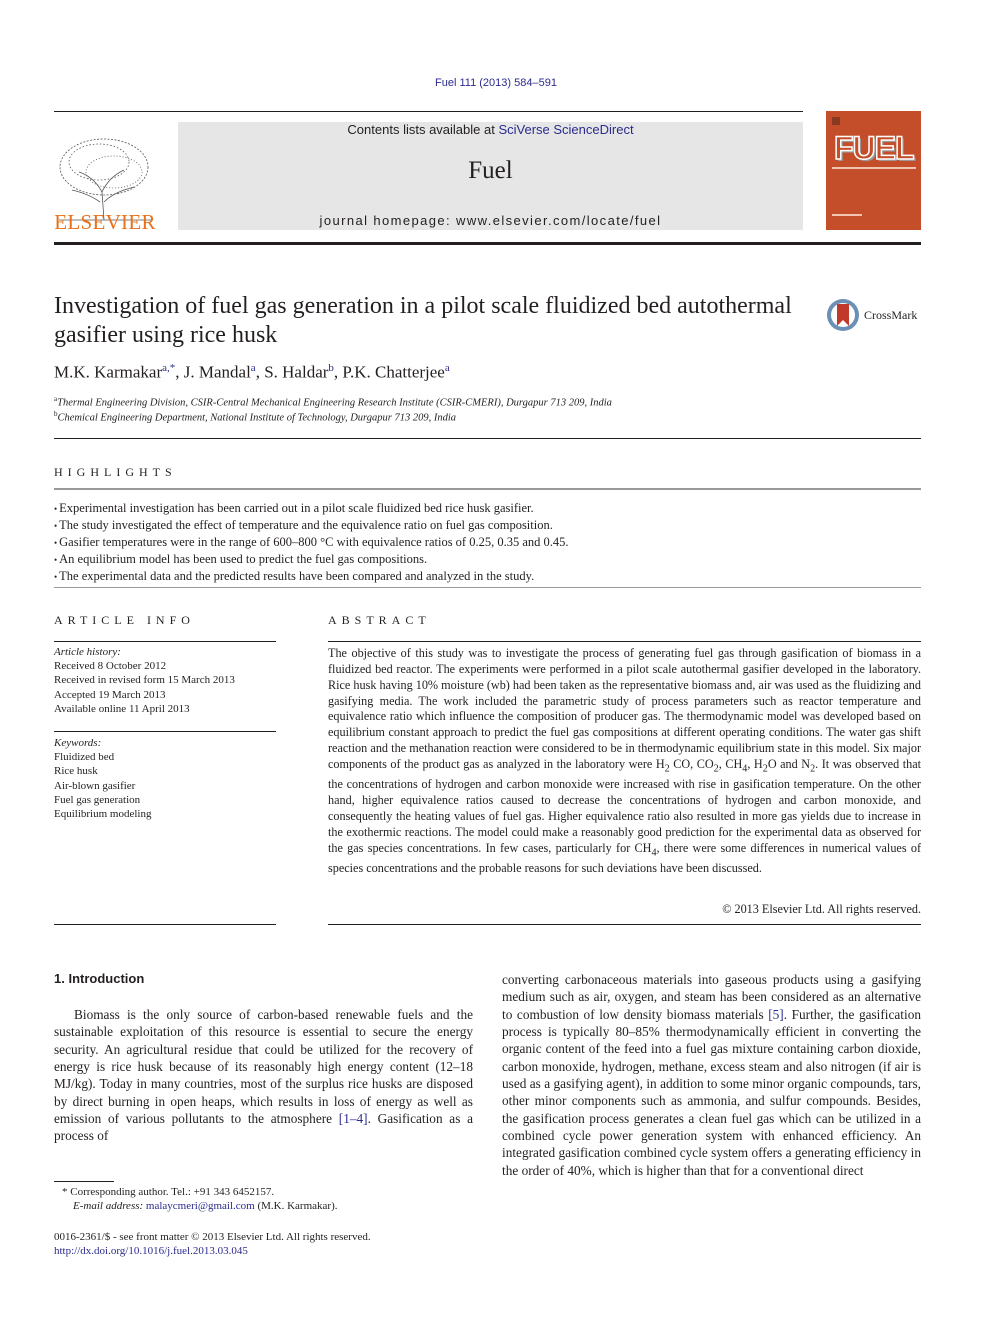 The height and width of the screenshot is (1323, 992). Describe the element at coordinates (76, 771) in the screenshot. I see `keyword: Rice husk` at that location.